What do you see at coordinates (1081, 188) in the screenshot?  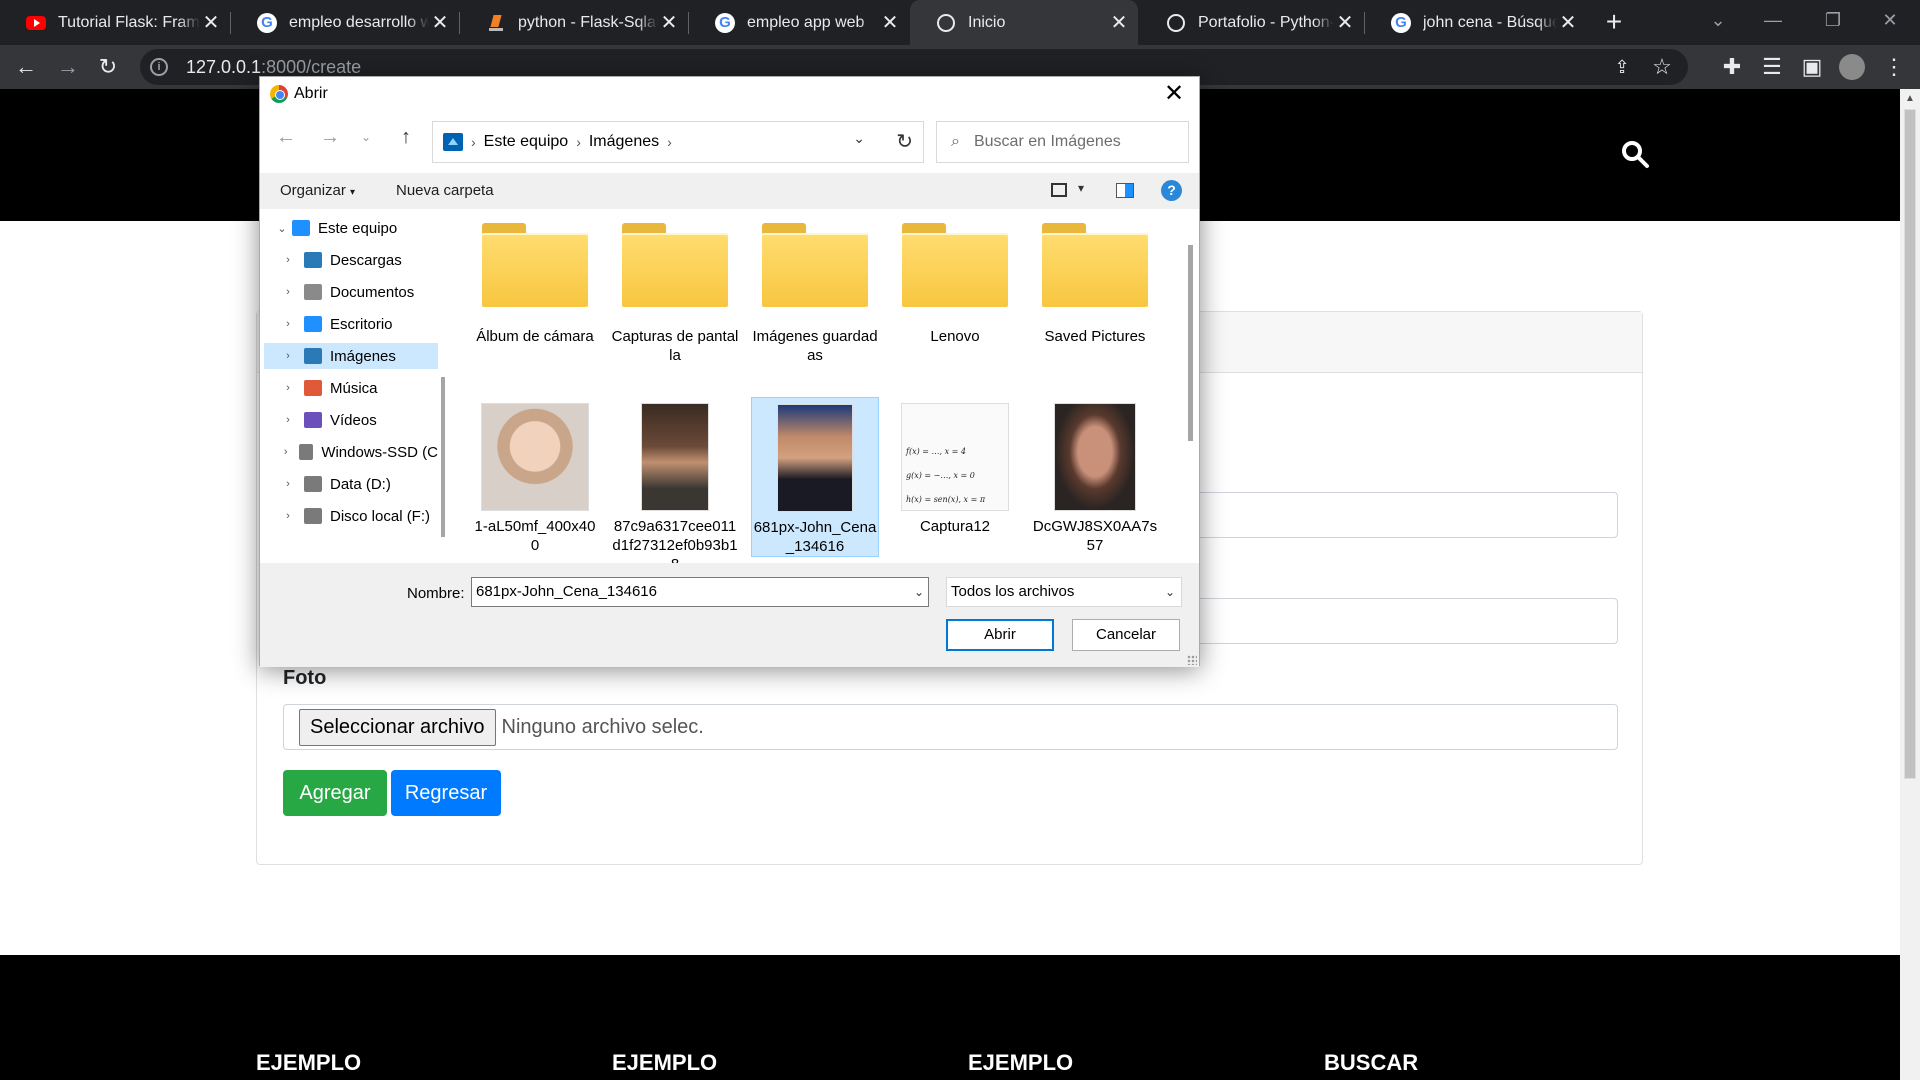 I see `caret-down-icon: ▾` at bounding box center [1081, 188].